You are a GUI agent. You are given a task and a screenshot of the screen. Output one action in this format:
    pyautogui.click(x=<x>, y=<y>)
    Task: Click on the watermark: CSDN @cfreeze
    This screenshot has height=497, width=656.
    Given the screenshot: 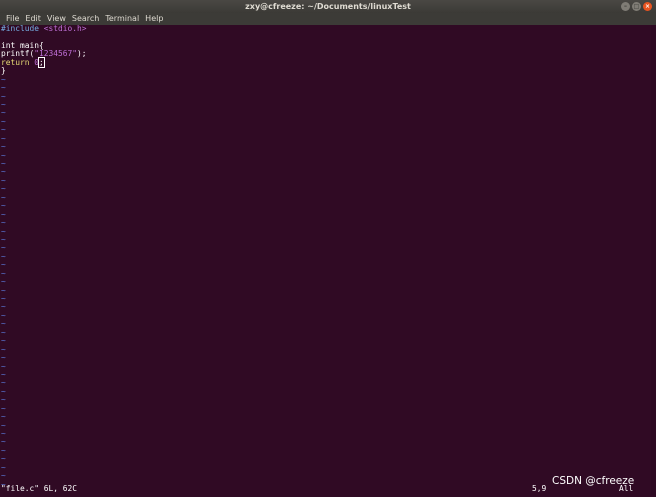 What is the action you would take?
    pyautogui.click(x=593, y=481)
    